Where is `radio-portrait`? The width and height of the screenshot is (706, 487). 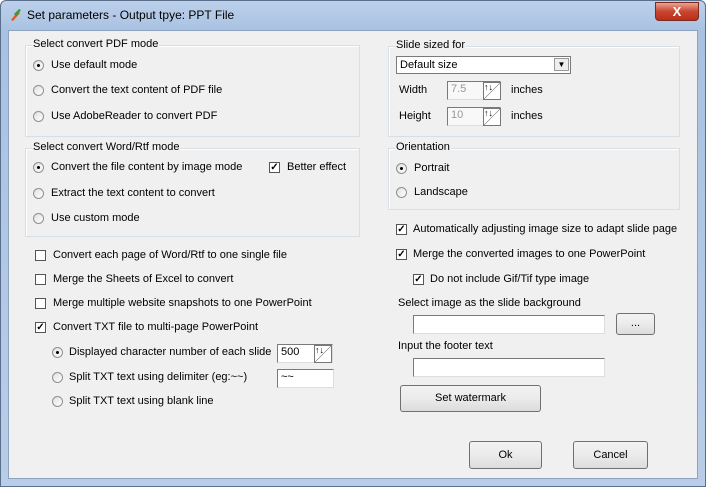 radio-portrait is located at coordinates (401, 168).